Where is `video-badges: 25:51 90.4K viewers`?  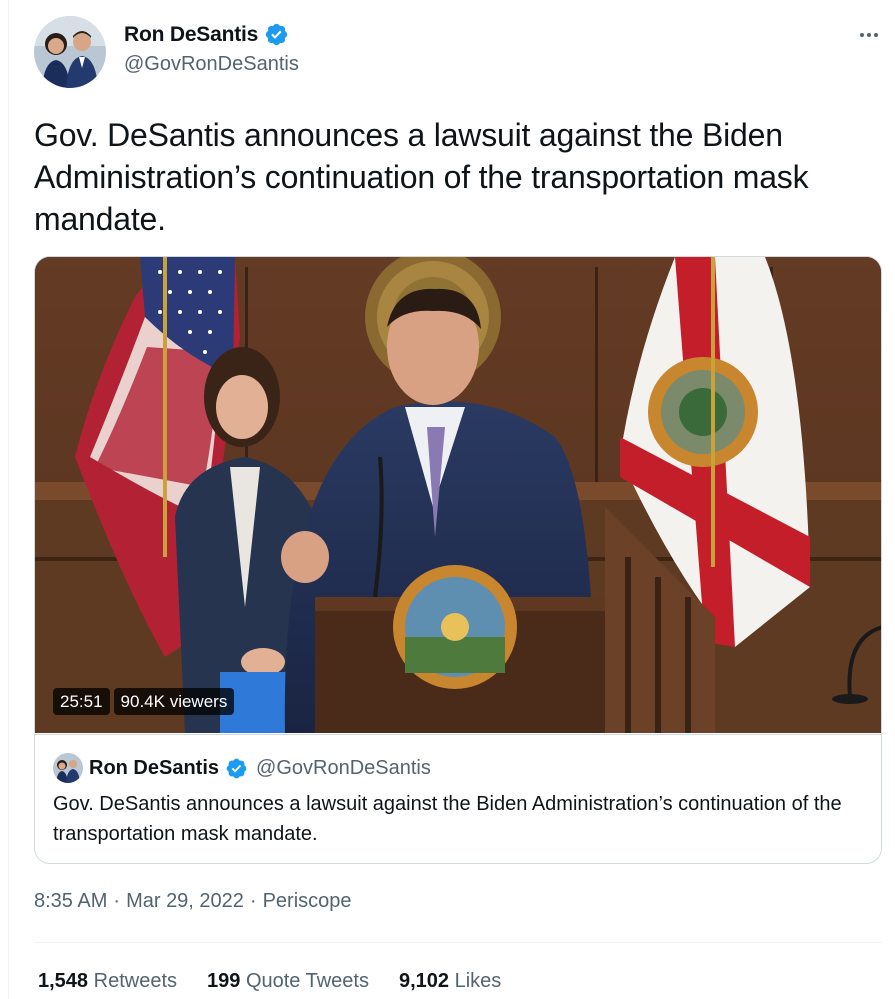
video-badges: 25:51 90.4K viewers is located at coordinates (144, 701).